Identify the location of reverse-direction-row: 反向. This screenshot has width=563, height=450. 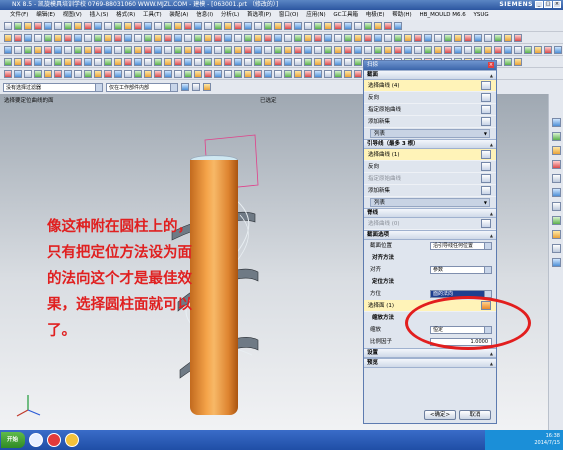
(430, 98).